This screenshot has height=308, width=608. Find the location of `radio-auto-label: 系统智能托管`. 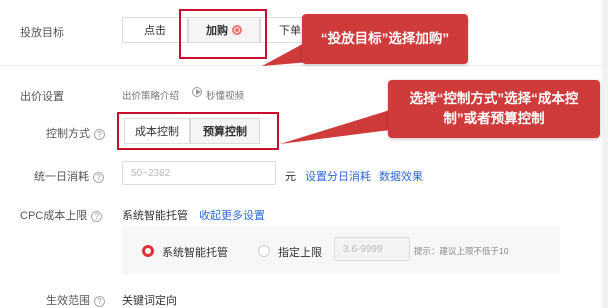

radio-auto-label: 系统智能托管 is located at coordinates (195, 252).